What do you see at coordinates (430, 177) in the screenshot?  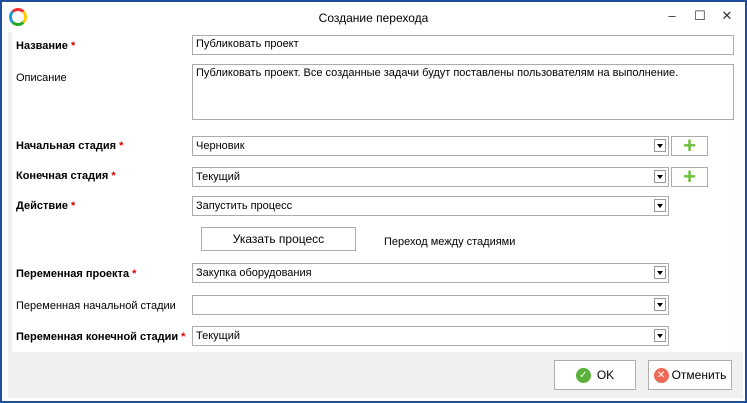 I see `end-stage-select: Текущий` at bounding box center [430, 177].